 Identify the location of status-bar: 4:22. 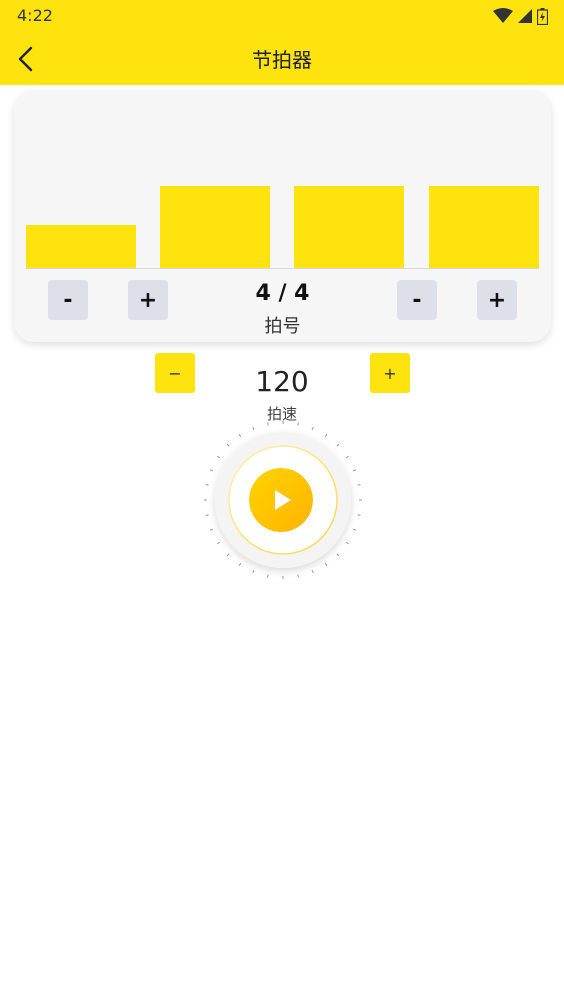
(282, 16).